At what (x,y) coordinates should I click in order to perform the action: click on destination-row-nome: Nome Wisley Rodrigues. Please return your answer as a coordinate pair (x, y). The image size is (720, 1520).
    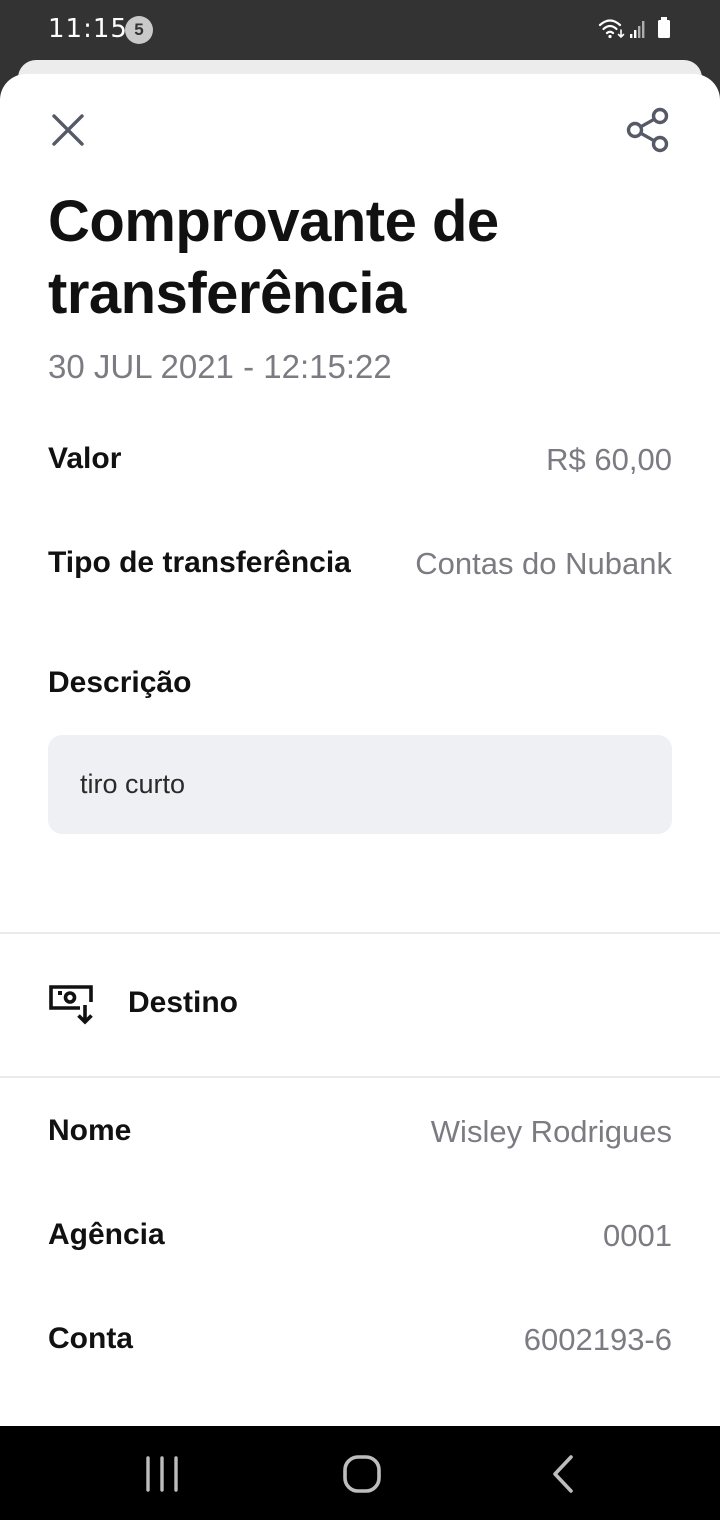
    Looking at the image, I should click on (360, 1131).